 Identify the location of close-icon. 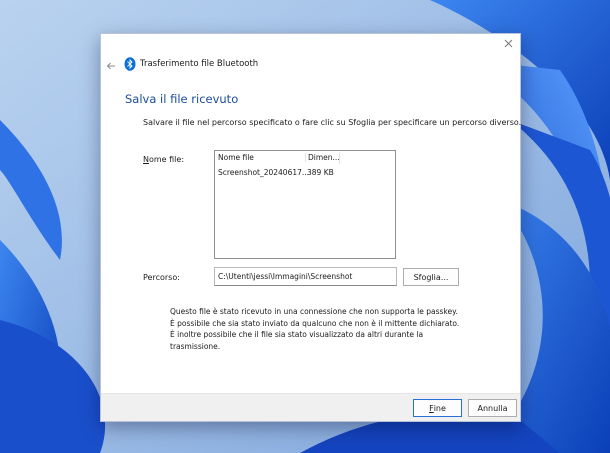
(508, 43).